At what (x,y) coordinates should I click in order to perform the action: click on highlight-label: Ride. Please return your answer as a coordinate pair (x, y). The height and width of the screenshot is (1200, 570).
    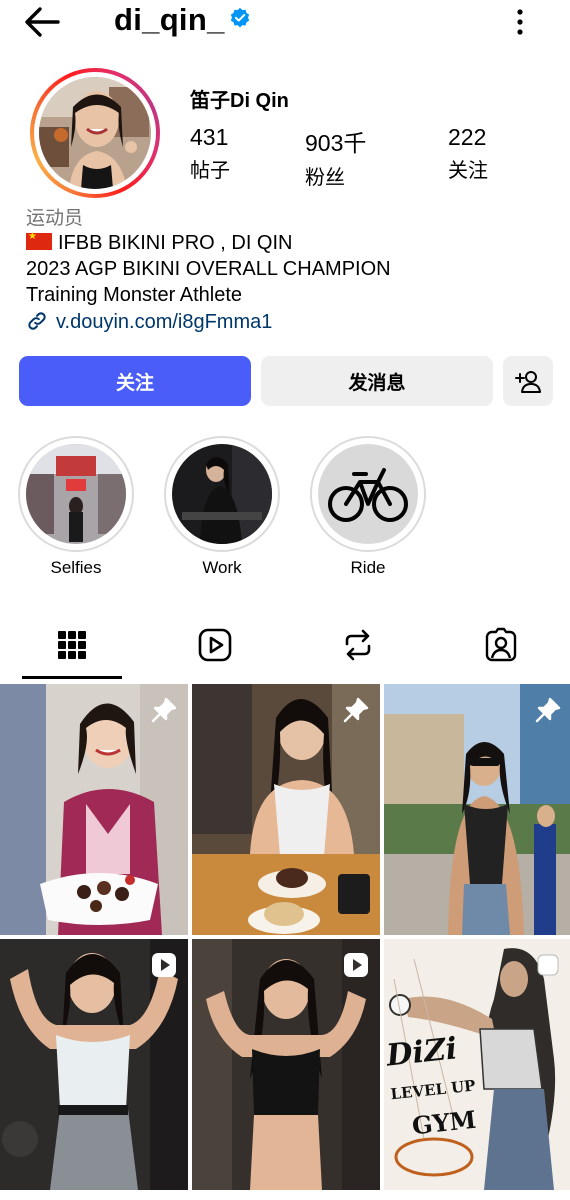
    Looking at the image, I should click on (368, 567).